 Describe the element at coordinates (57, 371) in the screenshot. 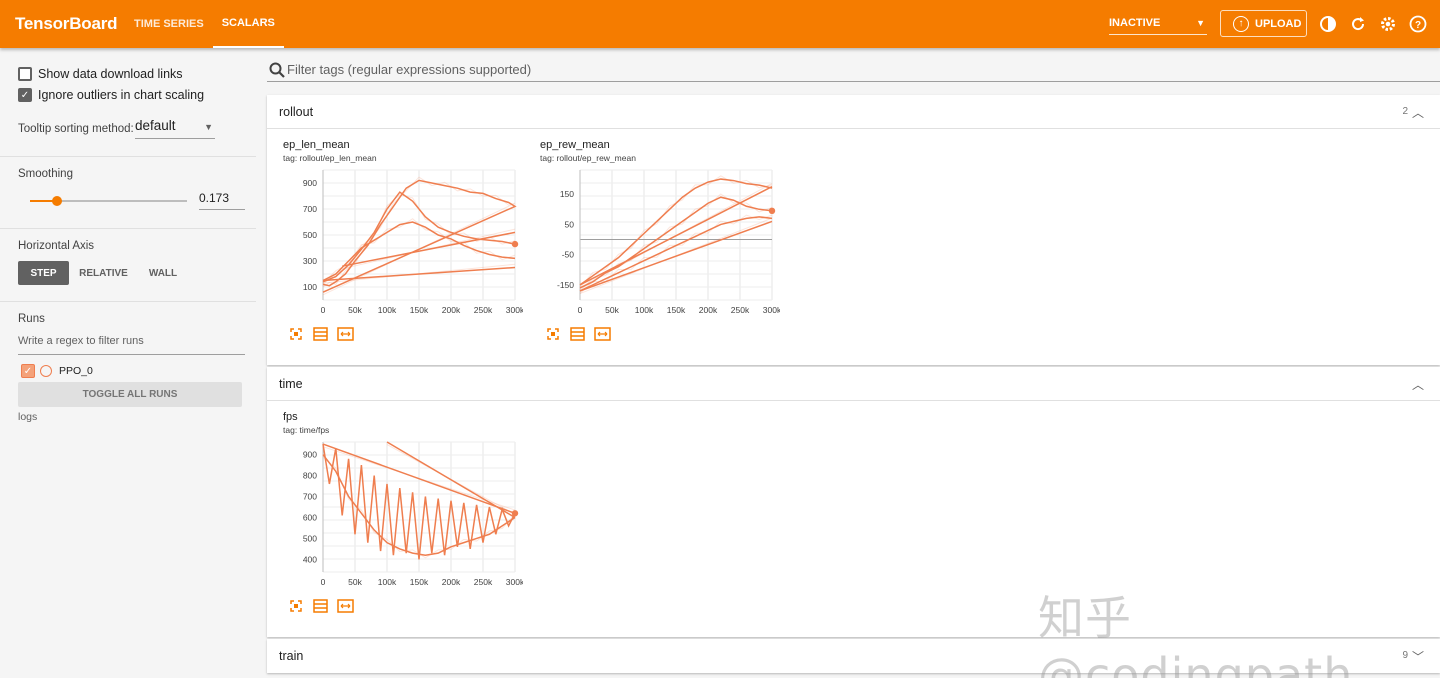

I see `run-item: ✓ PPO_0` at that location.